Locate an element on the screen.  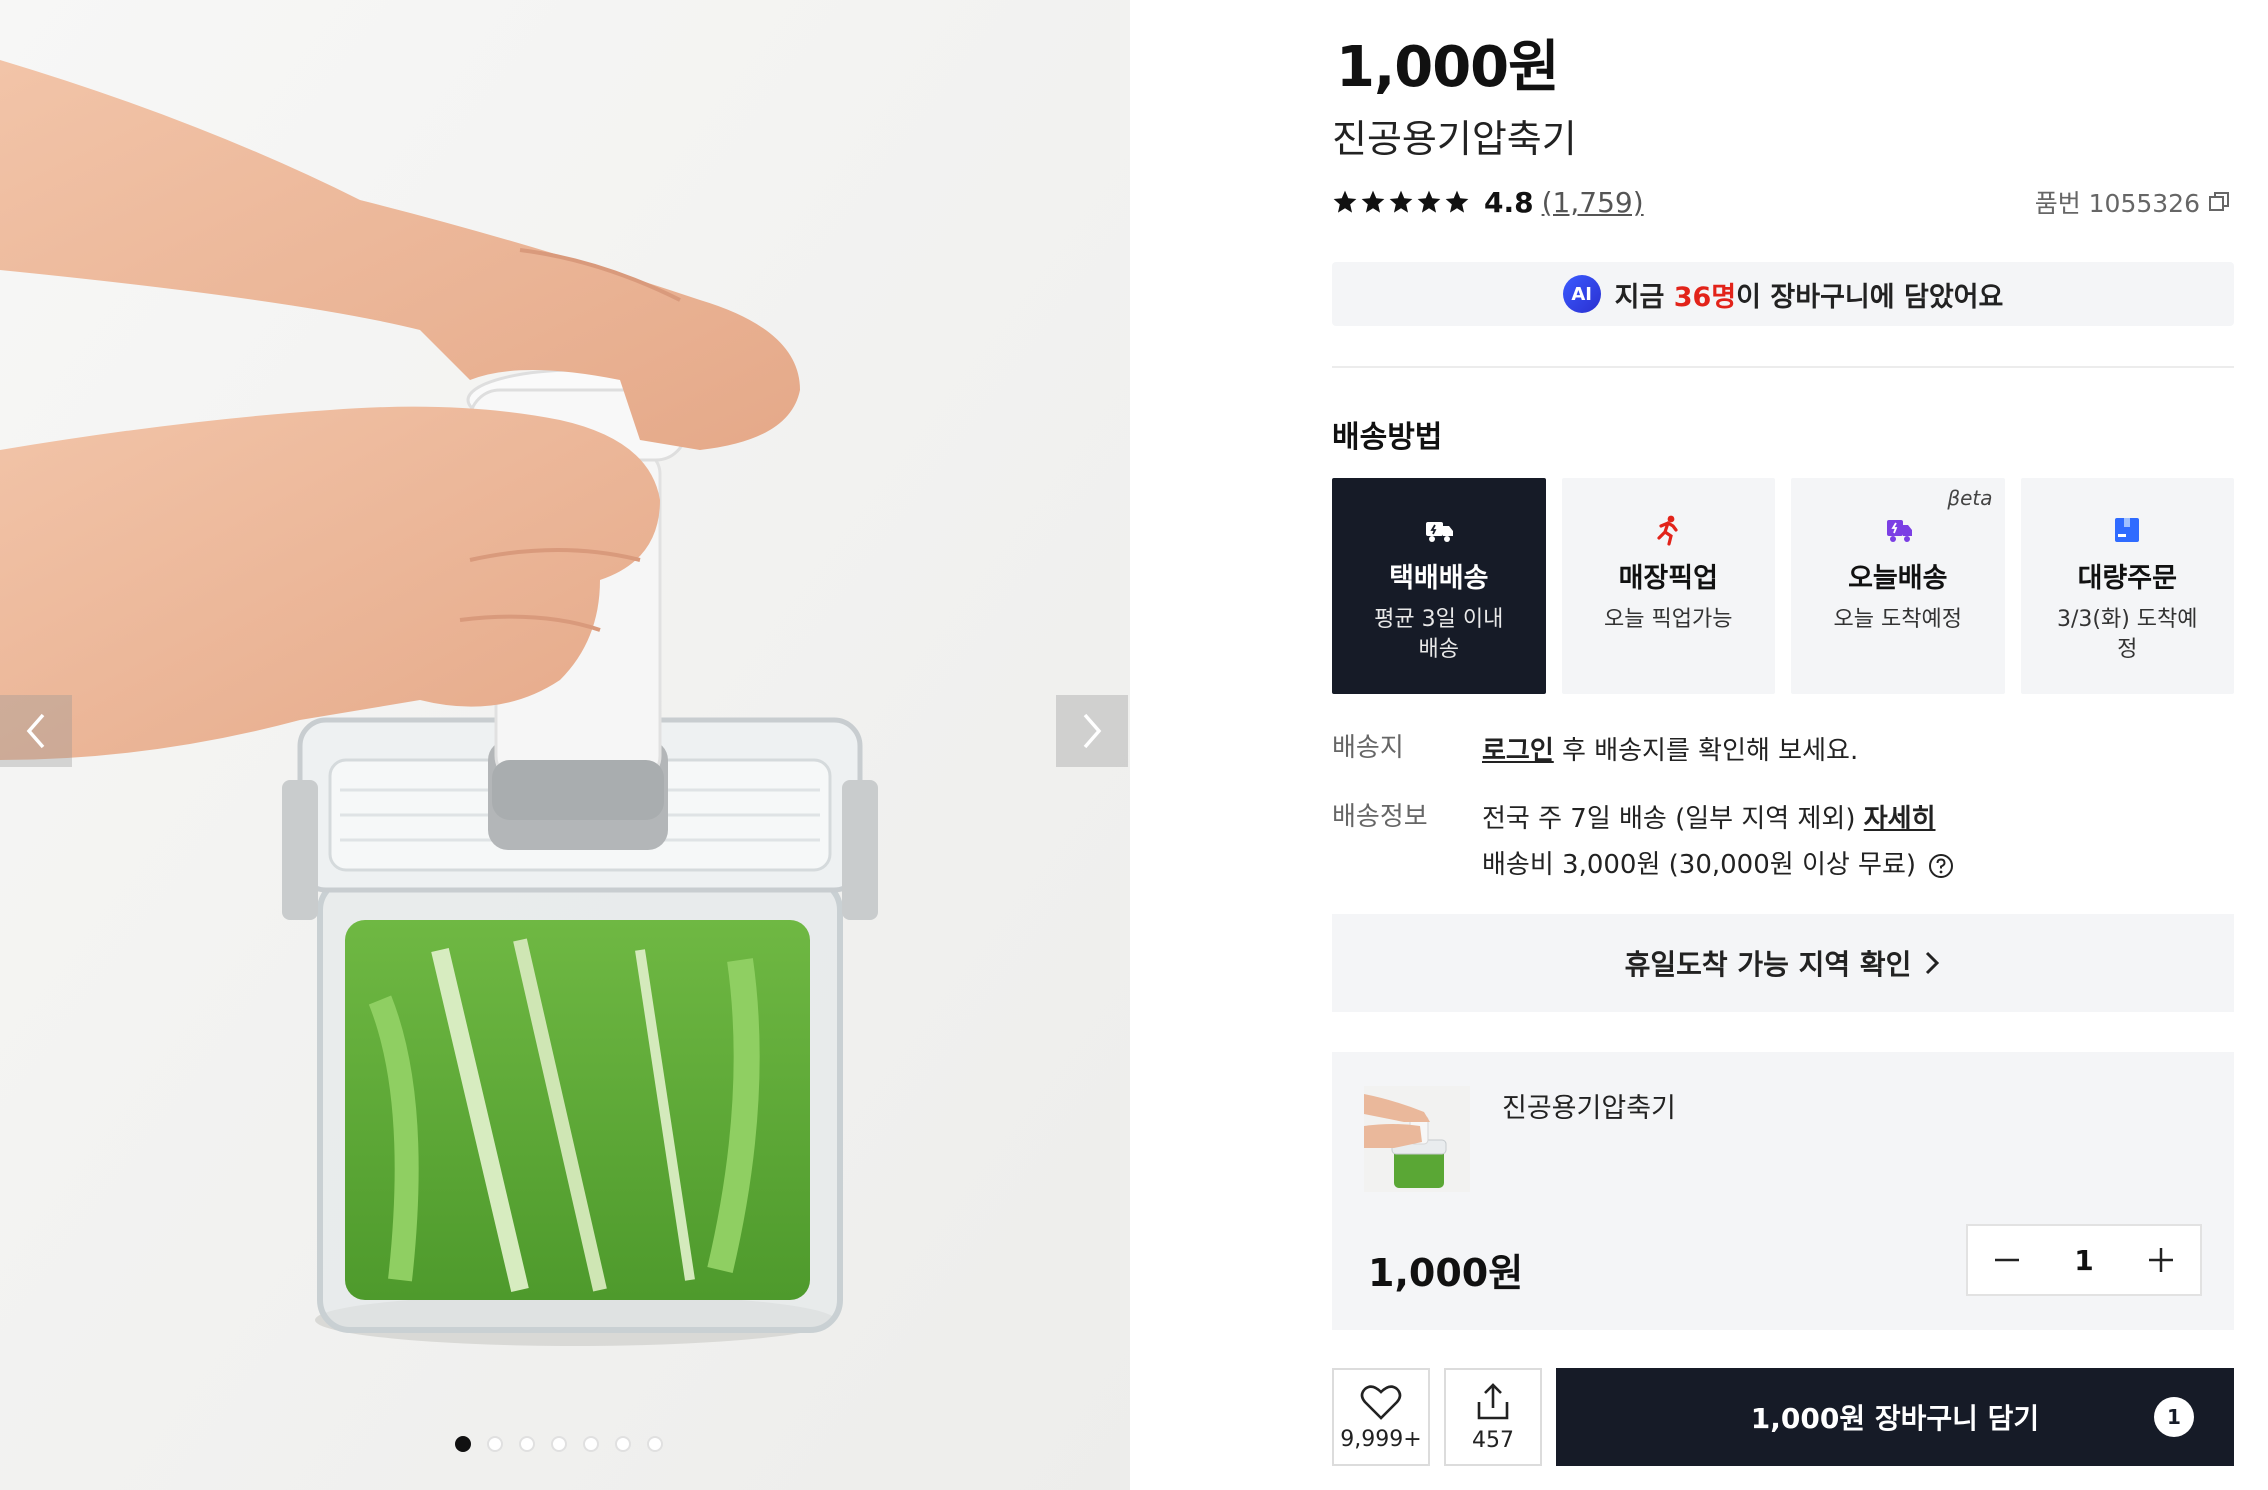
option-thumbnail is located at coordinates (1417, 1139).